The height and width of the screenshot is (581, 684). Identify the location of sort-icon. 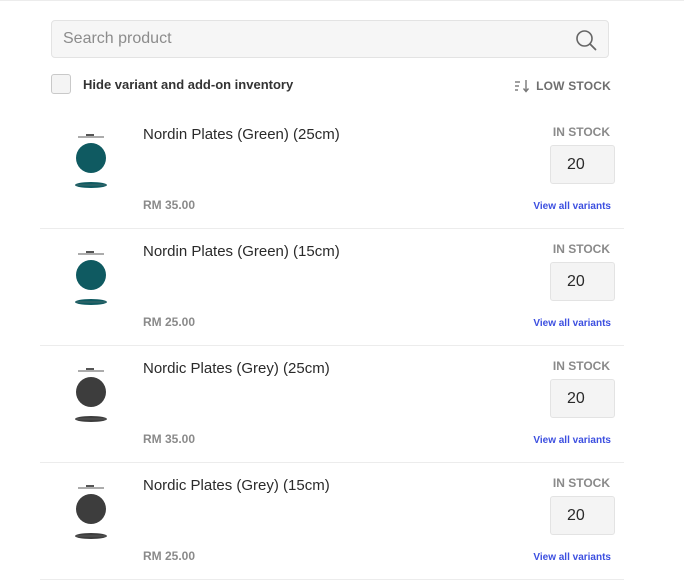
(522, 86).